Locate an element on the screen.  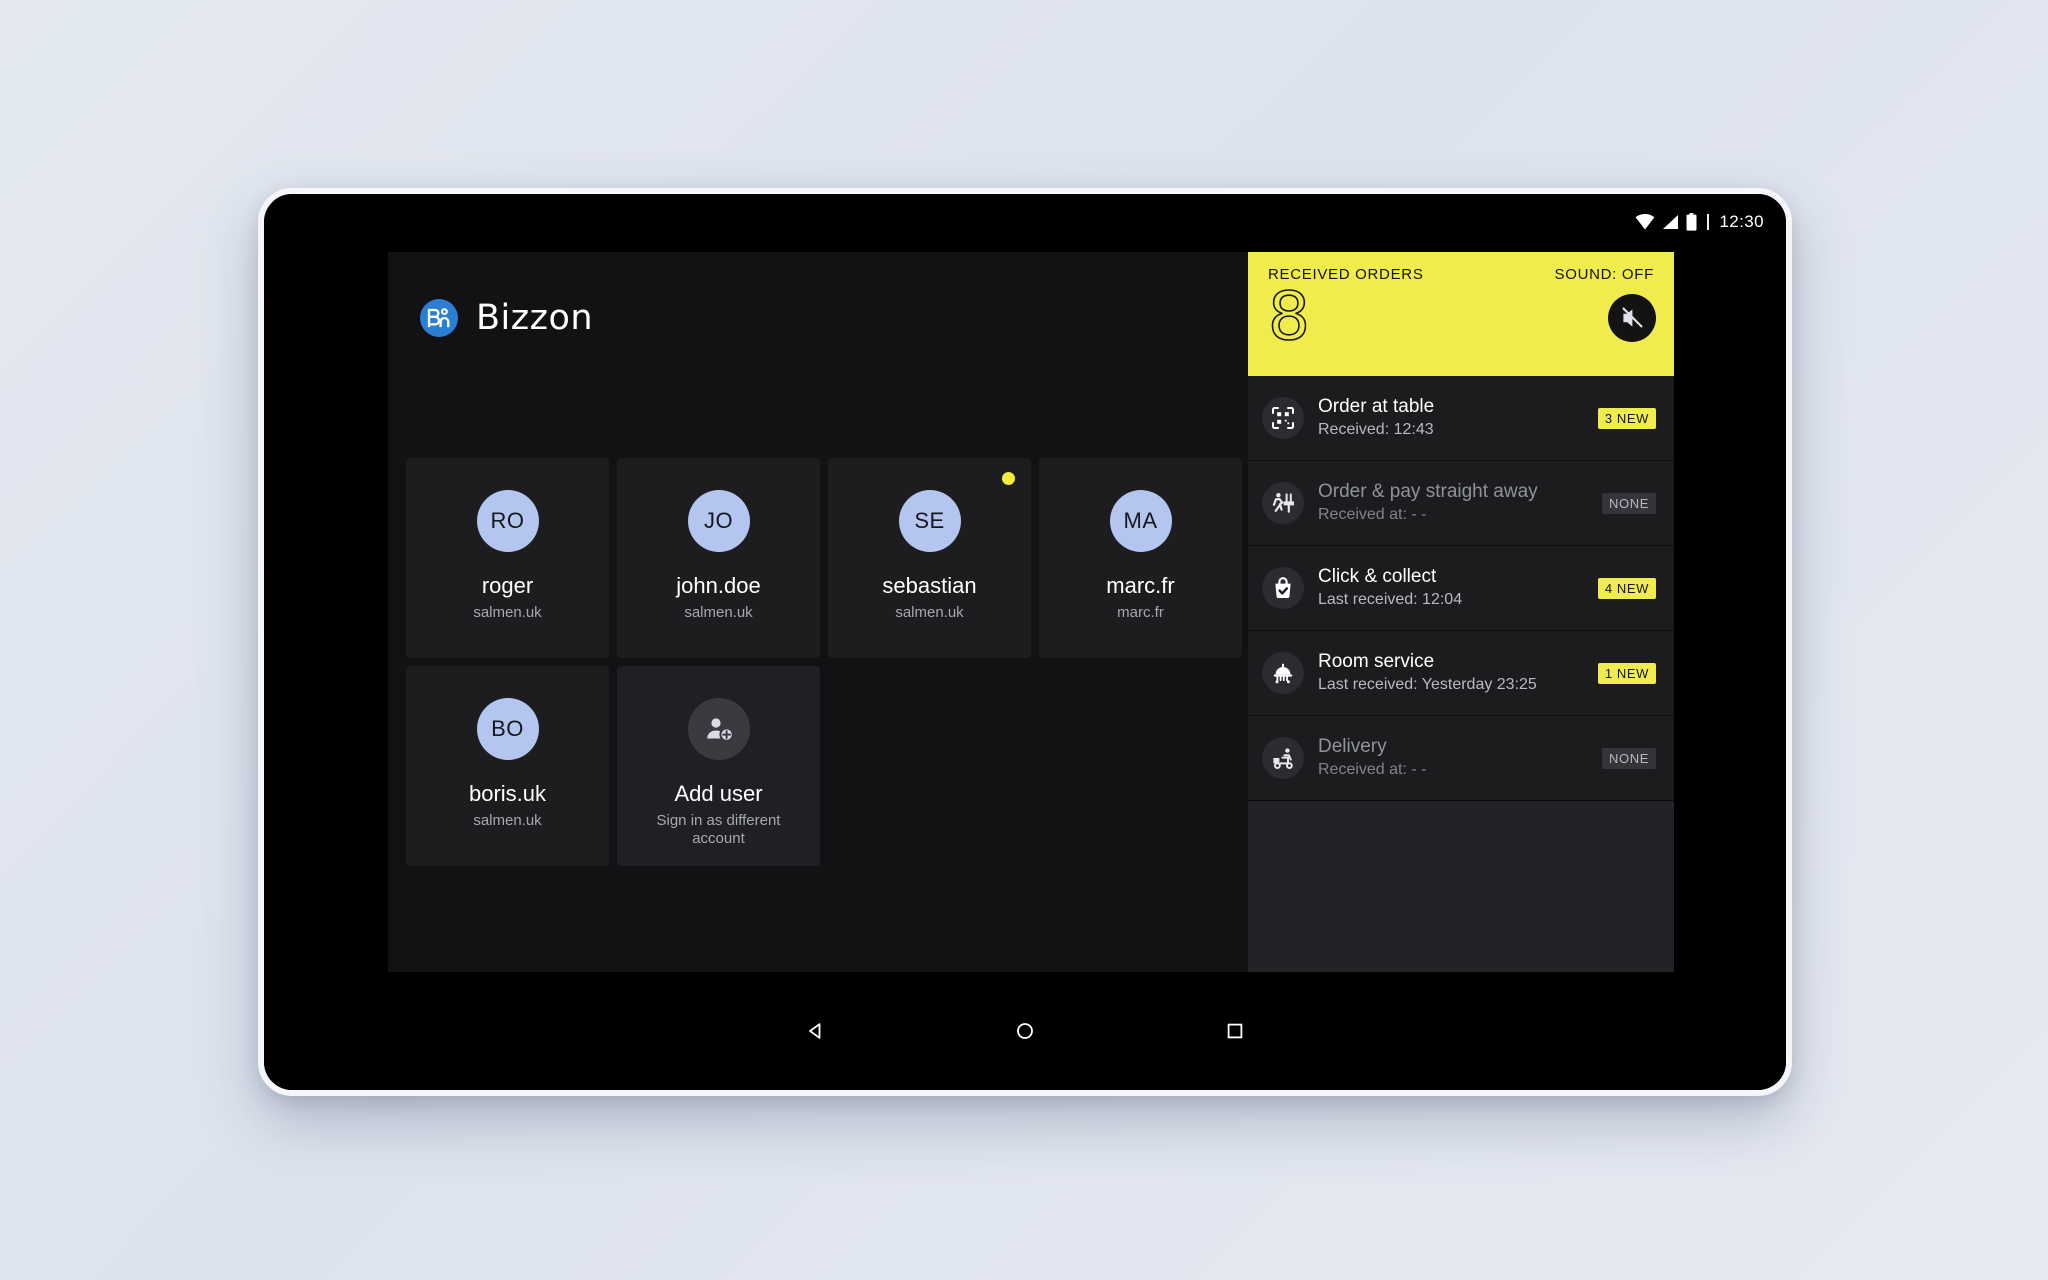
bizzon-logo-icon is located at coordinates (439, 318).